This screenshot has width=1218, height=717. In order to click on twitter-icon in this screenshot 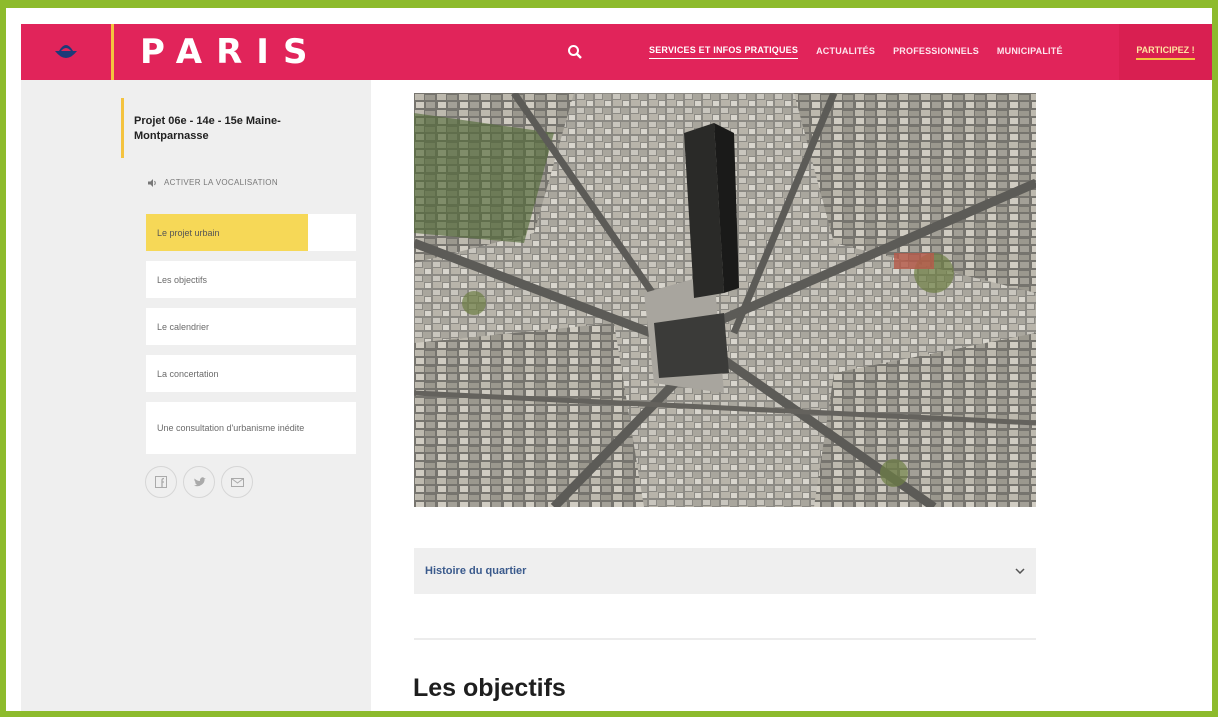, I will do `click(199, 481)`.